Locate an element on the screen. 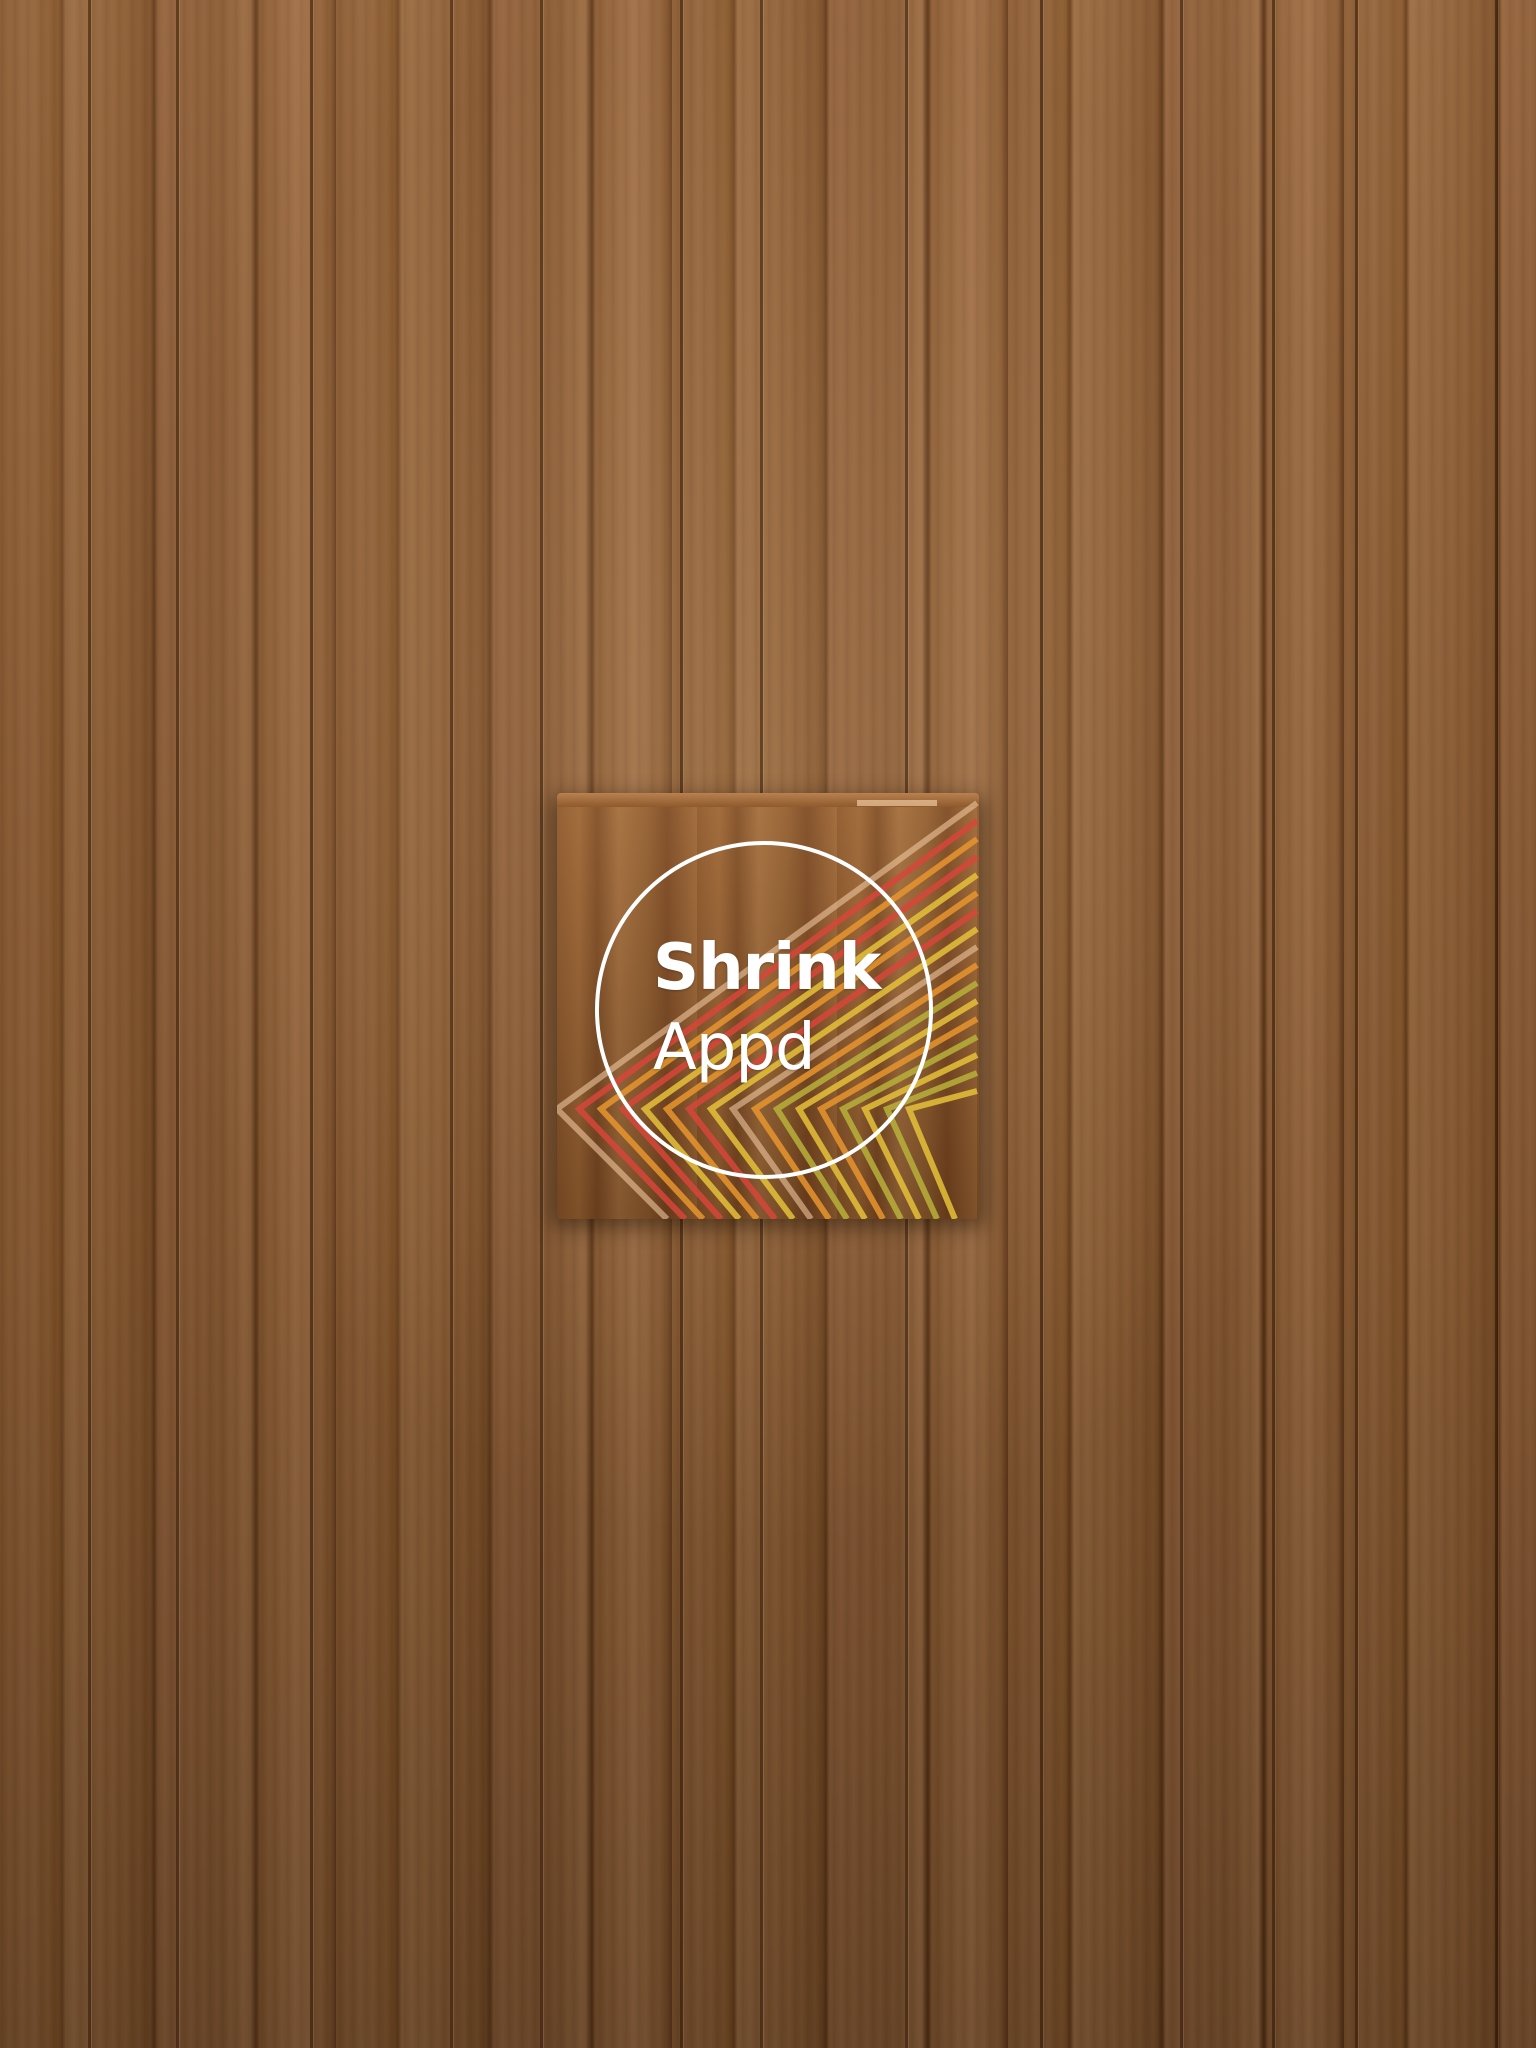  app-icon-ring is located at coordinates (764, 1010).